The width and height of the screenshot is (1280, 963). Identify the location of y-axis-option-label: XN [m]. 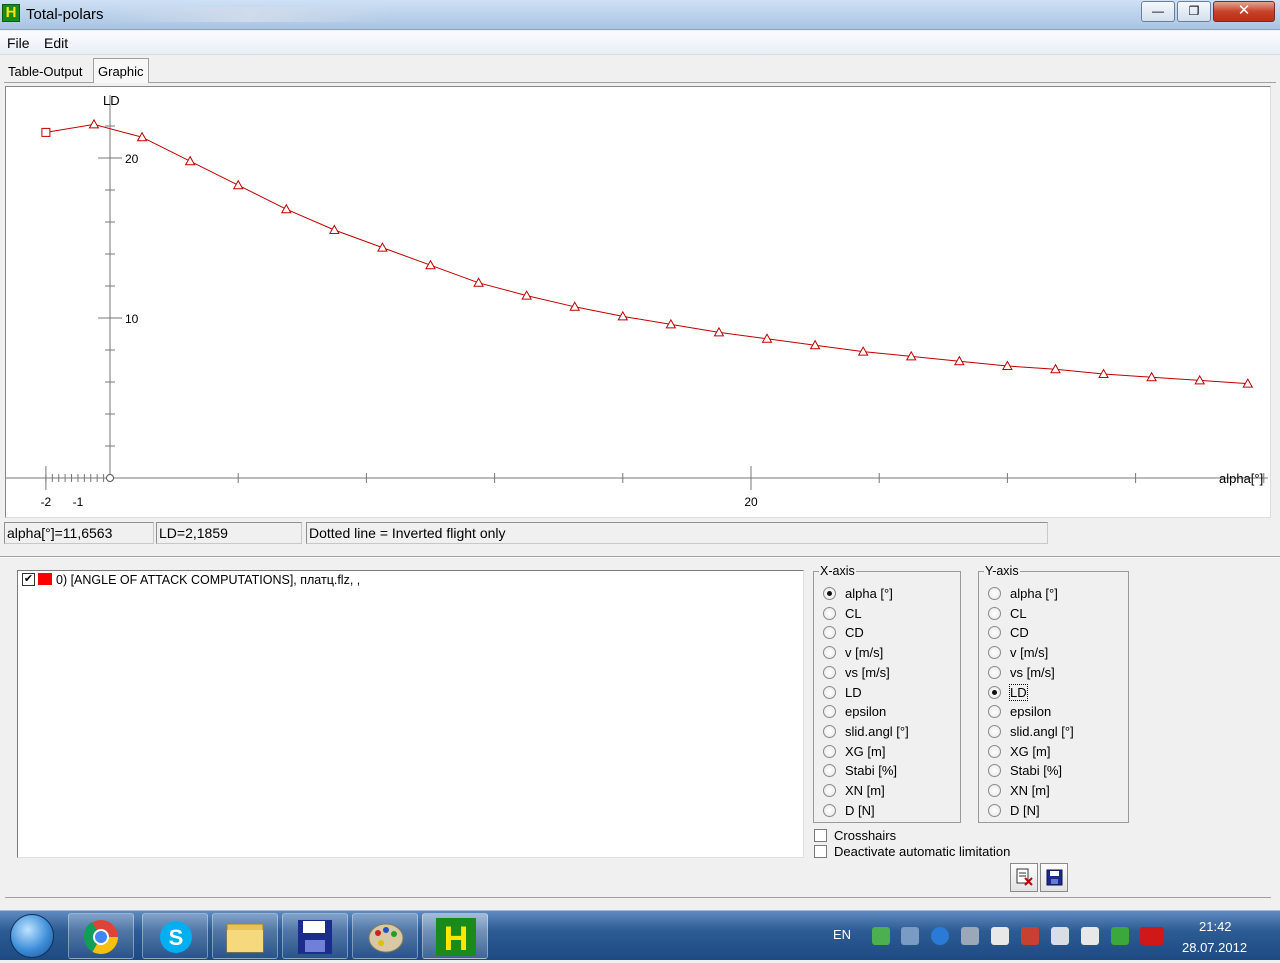
(1030, 790).